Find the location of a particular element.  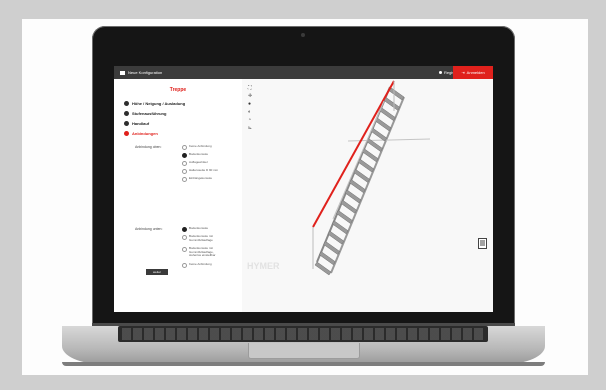

stair-treads is located at coordinates (359, 181).